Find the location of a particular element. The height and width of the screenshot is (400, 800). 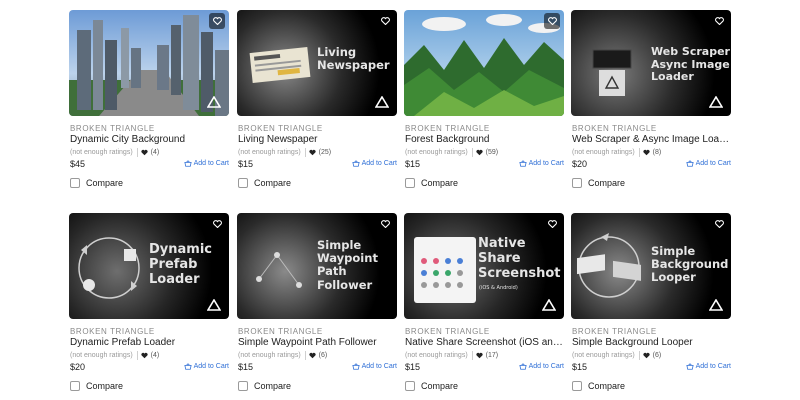

thumbnail-caption: Simple Background Looper is located at coordinates (690, 264).